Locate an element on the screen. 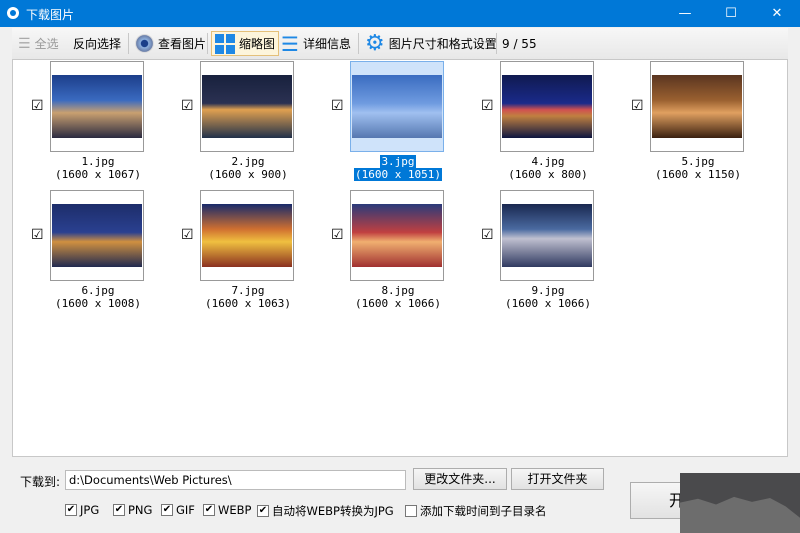  title-bar: 下载图片 — ☐ ✕ is located at coordinates (400, 13).